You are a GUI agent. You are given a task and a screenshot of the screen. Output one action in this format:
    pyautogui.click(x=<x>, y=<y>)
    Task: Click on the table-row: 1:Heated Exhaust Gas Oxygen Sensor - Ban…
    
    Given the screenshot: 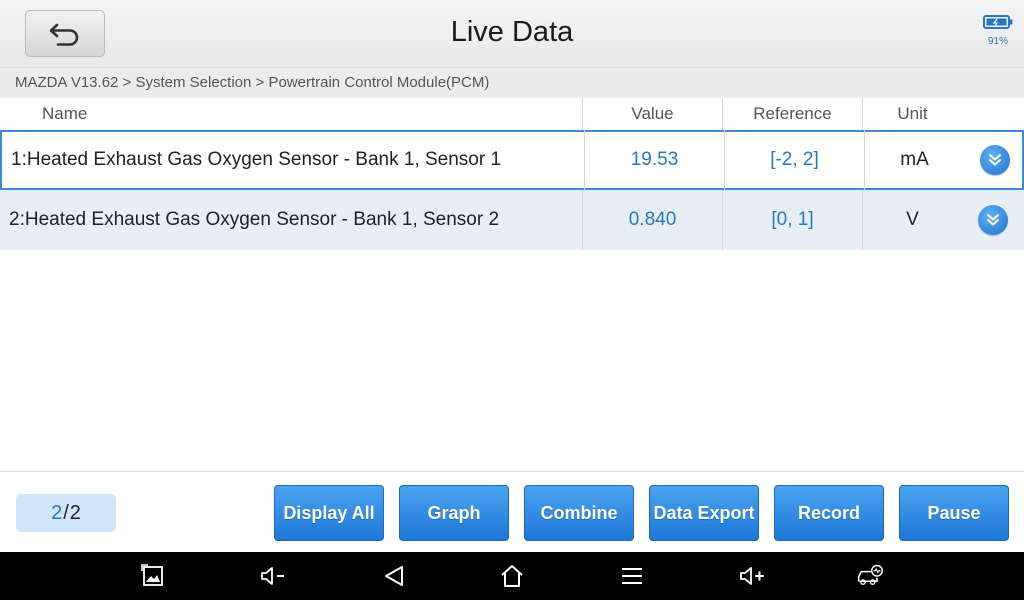 What is the action you would take?
    pyautogui.click(x=512, y=160)
    